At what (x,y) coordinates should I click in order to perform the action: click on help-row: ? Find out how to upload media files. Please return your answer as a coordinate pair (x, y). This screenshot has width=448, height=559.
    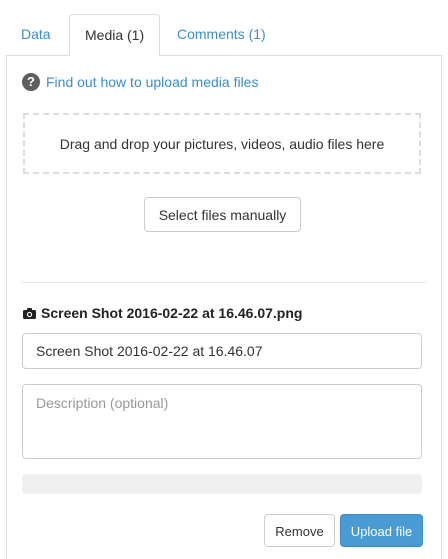
    Looking at the image, I should click on (140, 82).